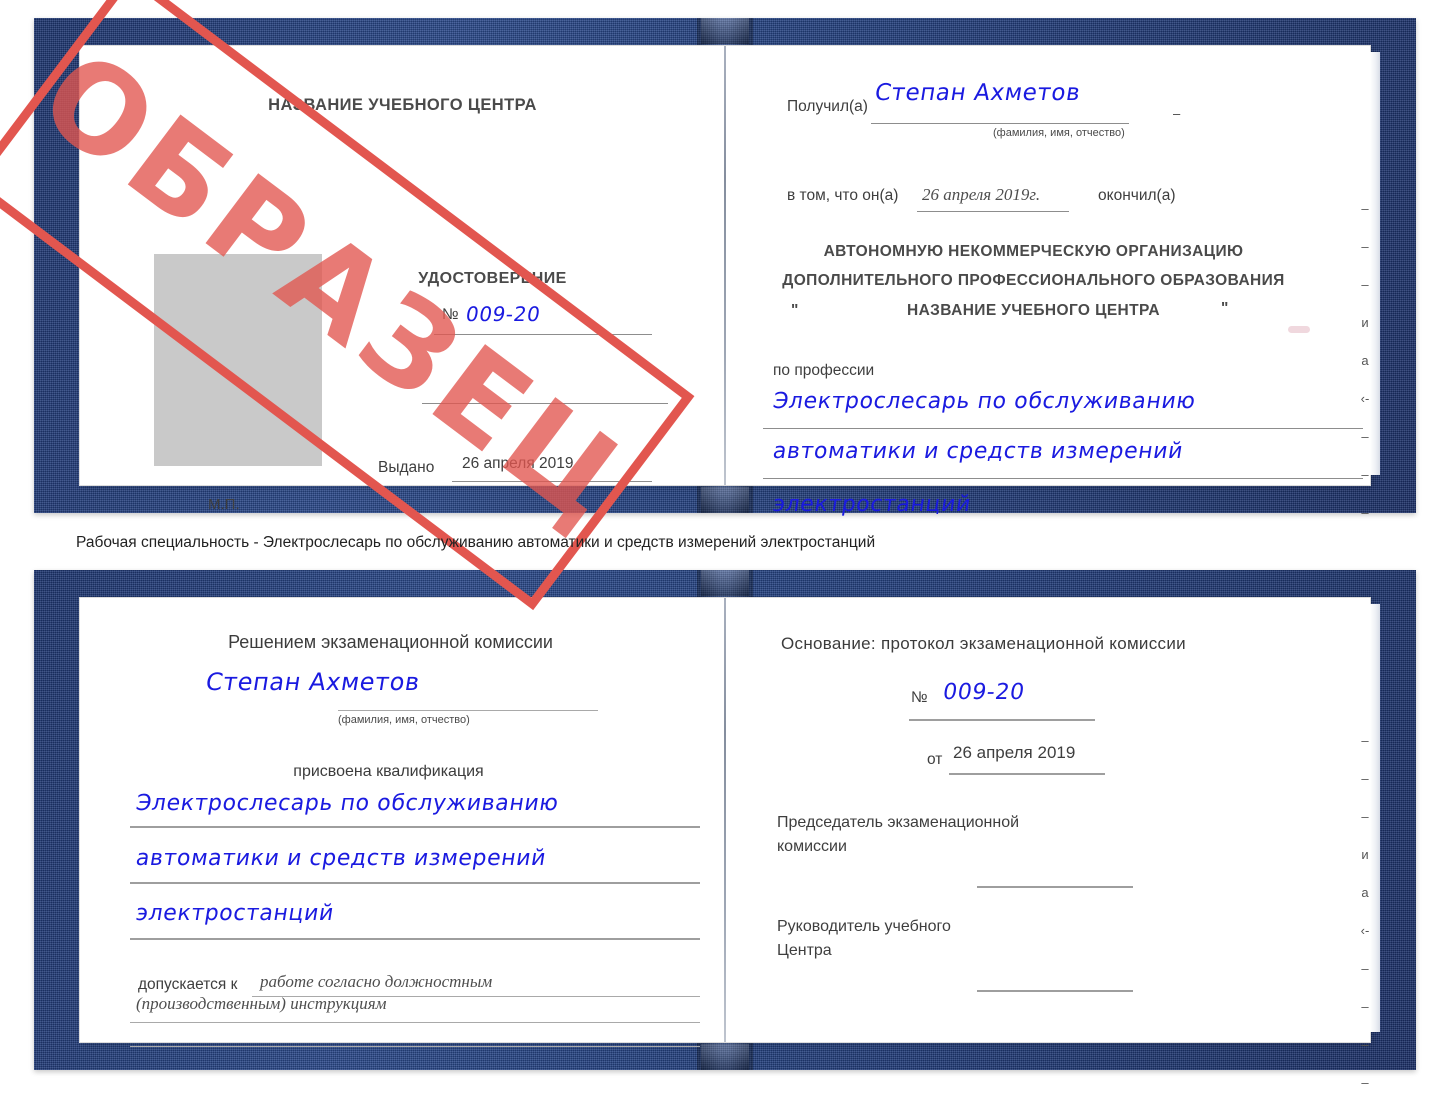 Image resolution: width=1448 pixels, height=1114 pixels. I want to click on issued-label: Выдано, so click(406, 467).